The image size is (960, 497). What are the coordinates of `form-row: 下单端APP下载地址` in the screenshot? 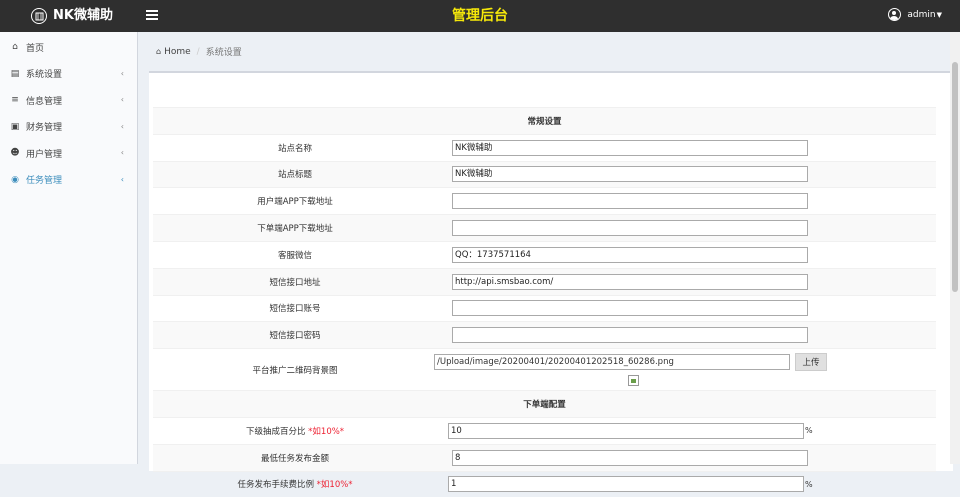 It's located at (544, 228).